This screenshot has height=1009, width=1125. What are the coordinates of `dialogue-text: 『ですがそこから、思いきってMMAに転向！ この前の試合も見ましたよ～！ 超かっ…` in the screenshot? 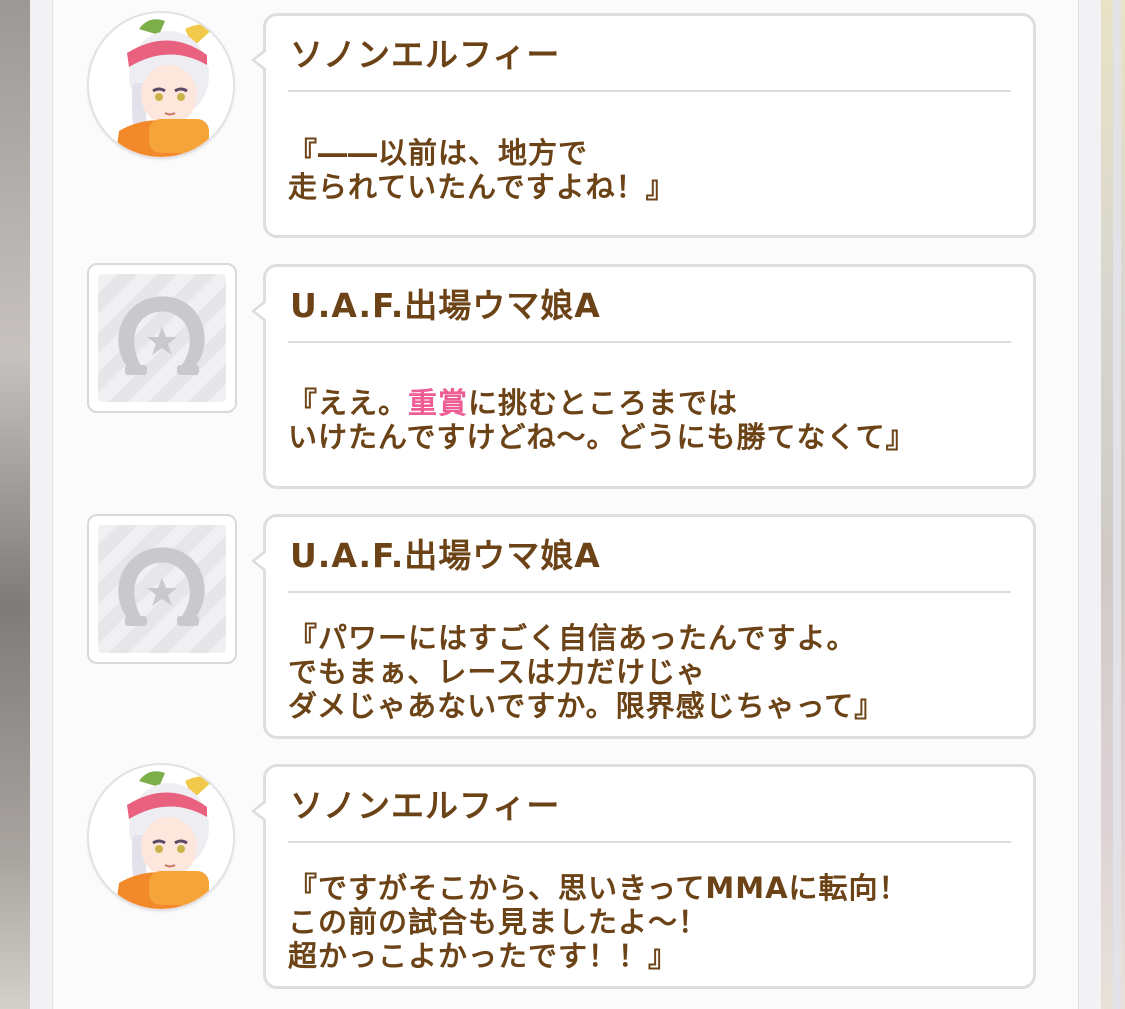 It's located at (598, 922).